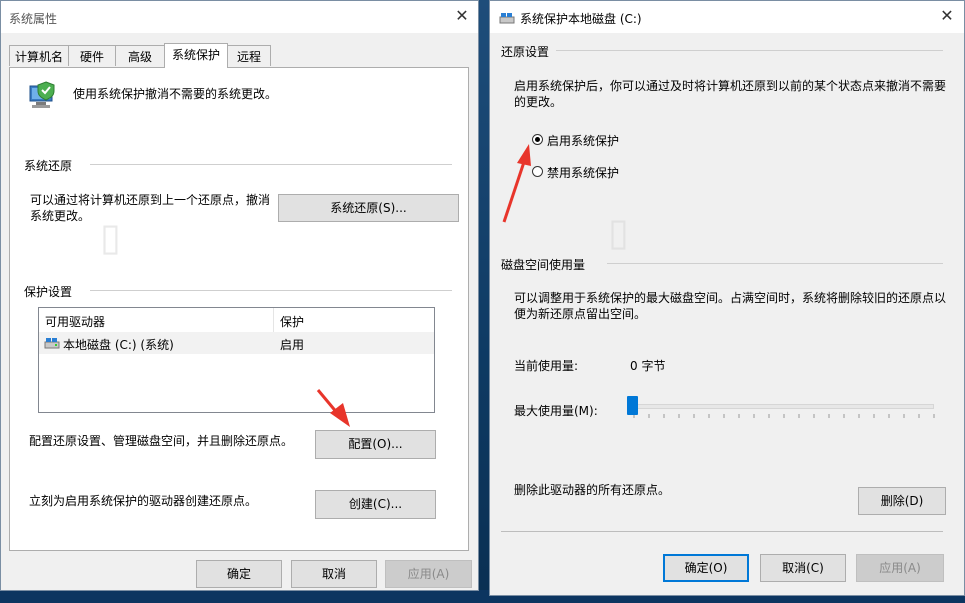 Image resolution: width=965 pixels, height=603 pixels. I want to click on max-usage-slider-track, so click(785, 406).